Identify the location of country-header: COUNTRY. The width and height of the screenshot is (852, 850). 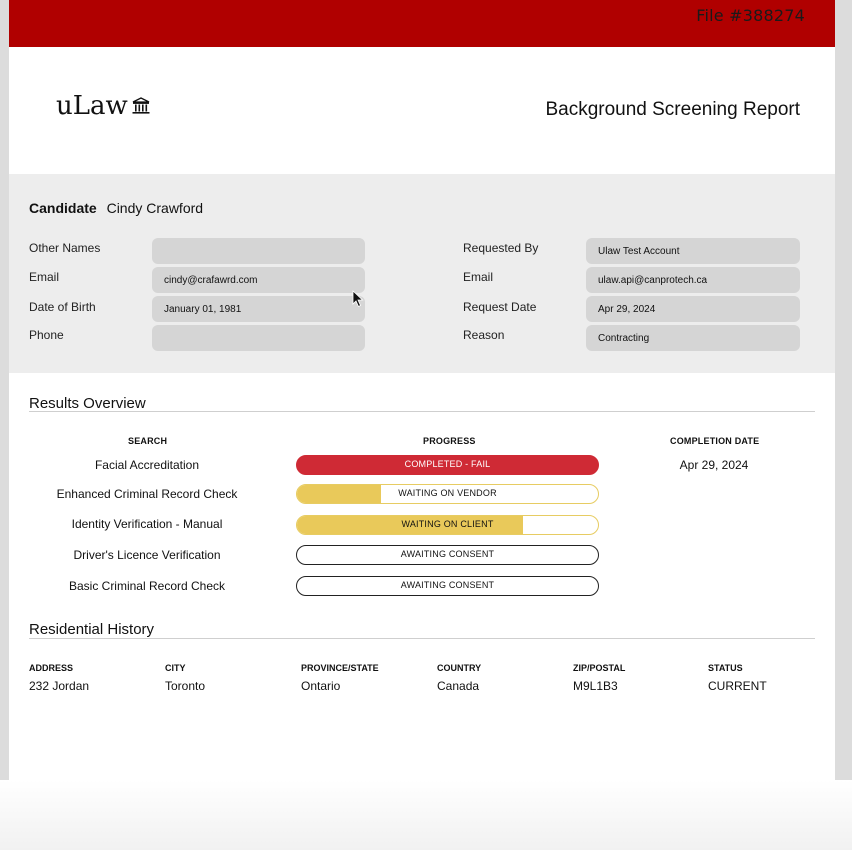
(459, 668).